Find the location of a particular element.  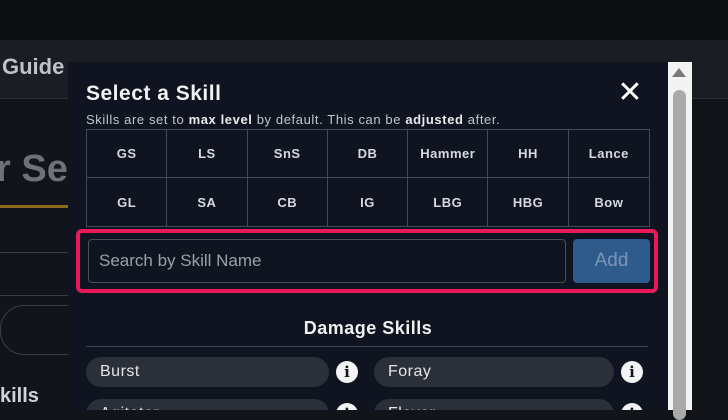

skill-item-flayer: Flayer is located at coordinates (494, 404).